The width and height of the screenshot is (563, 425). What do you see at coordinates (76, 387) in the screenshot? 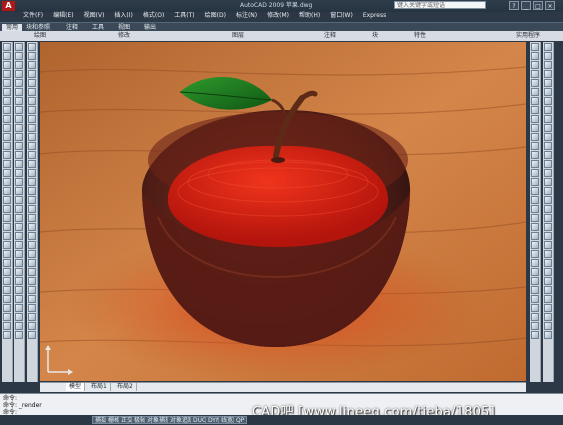
I see `tab-model: 模型` at bounding box center [76, 387].